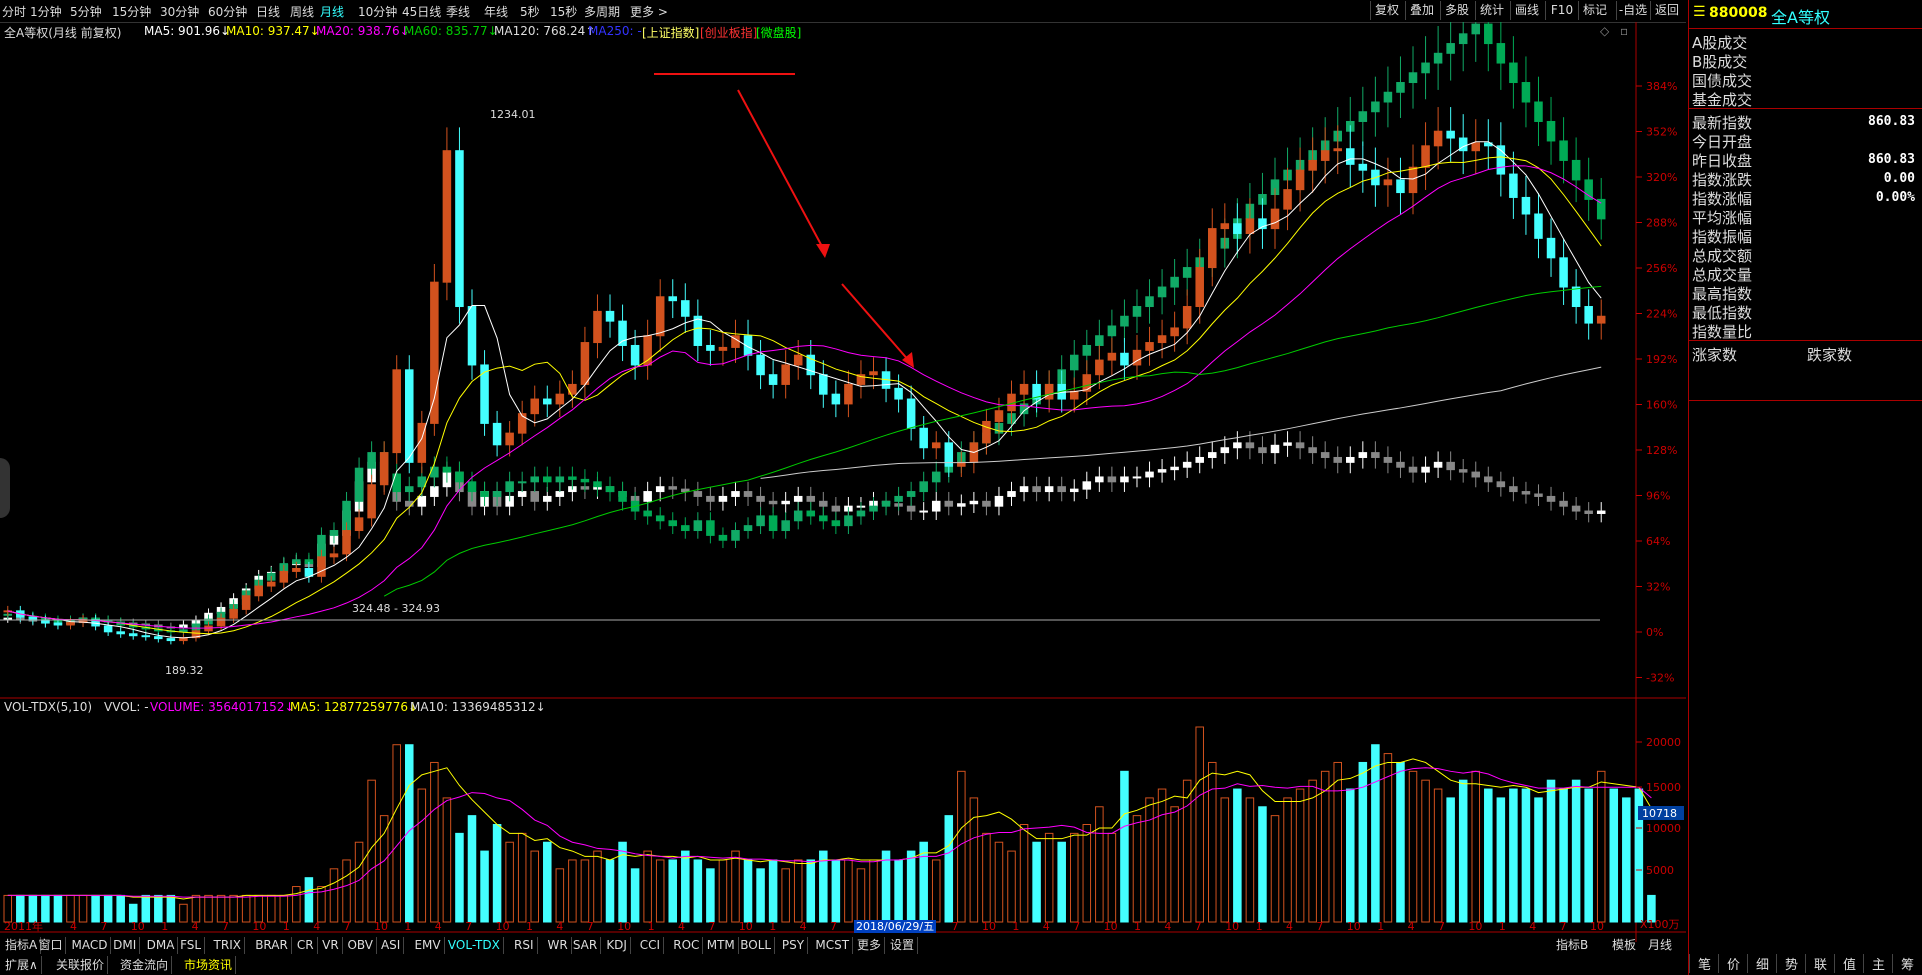  What do you see at coordinates (558, 945) in the screenshot?
I see `indicator-tab-15: WR` at bounding box center [558, 945].